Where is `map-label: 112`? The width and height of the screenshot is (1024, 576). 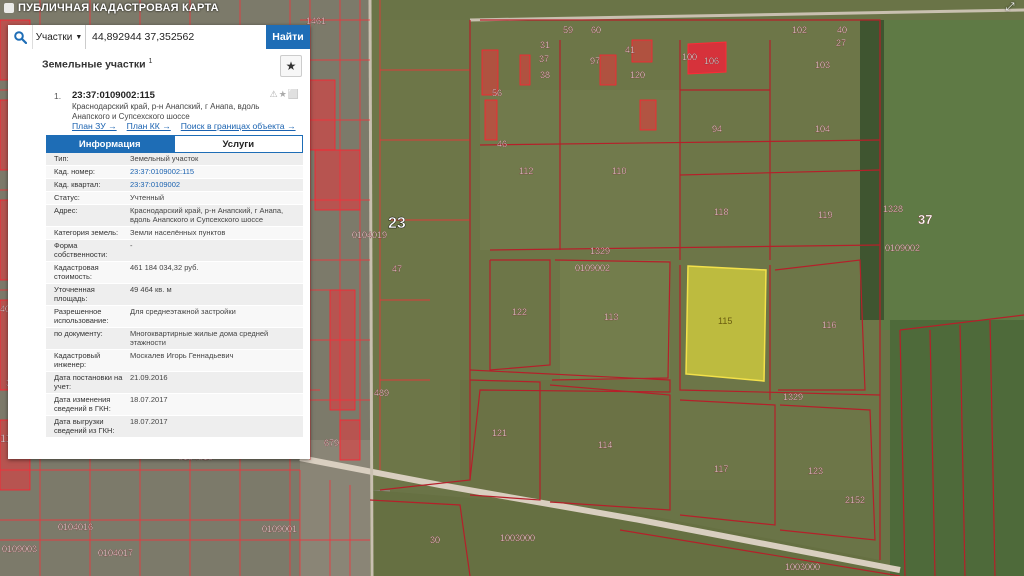 map-label: 112 is located at coordinates (526, 171).